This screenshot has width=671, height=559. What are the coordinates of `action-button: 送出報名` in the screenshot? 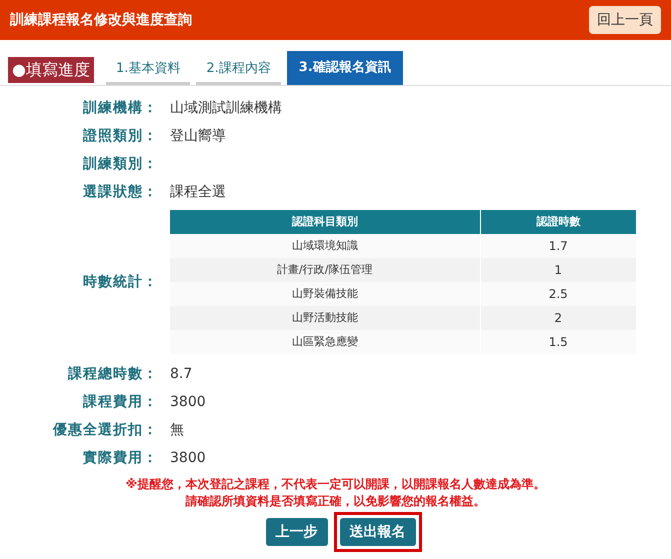 It's located at (378, 532).